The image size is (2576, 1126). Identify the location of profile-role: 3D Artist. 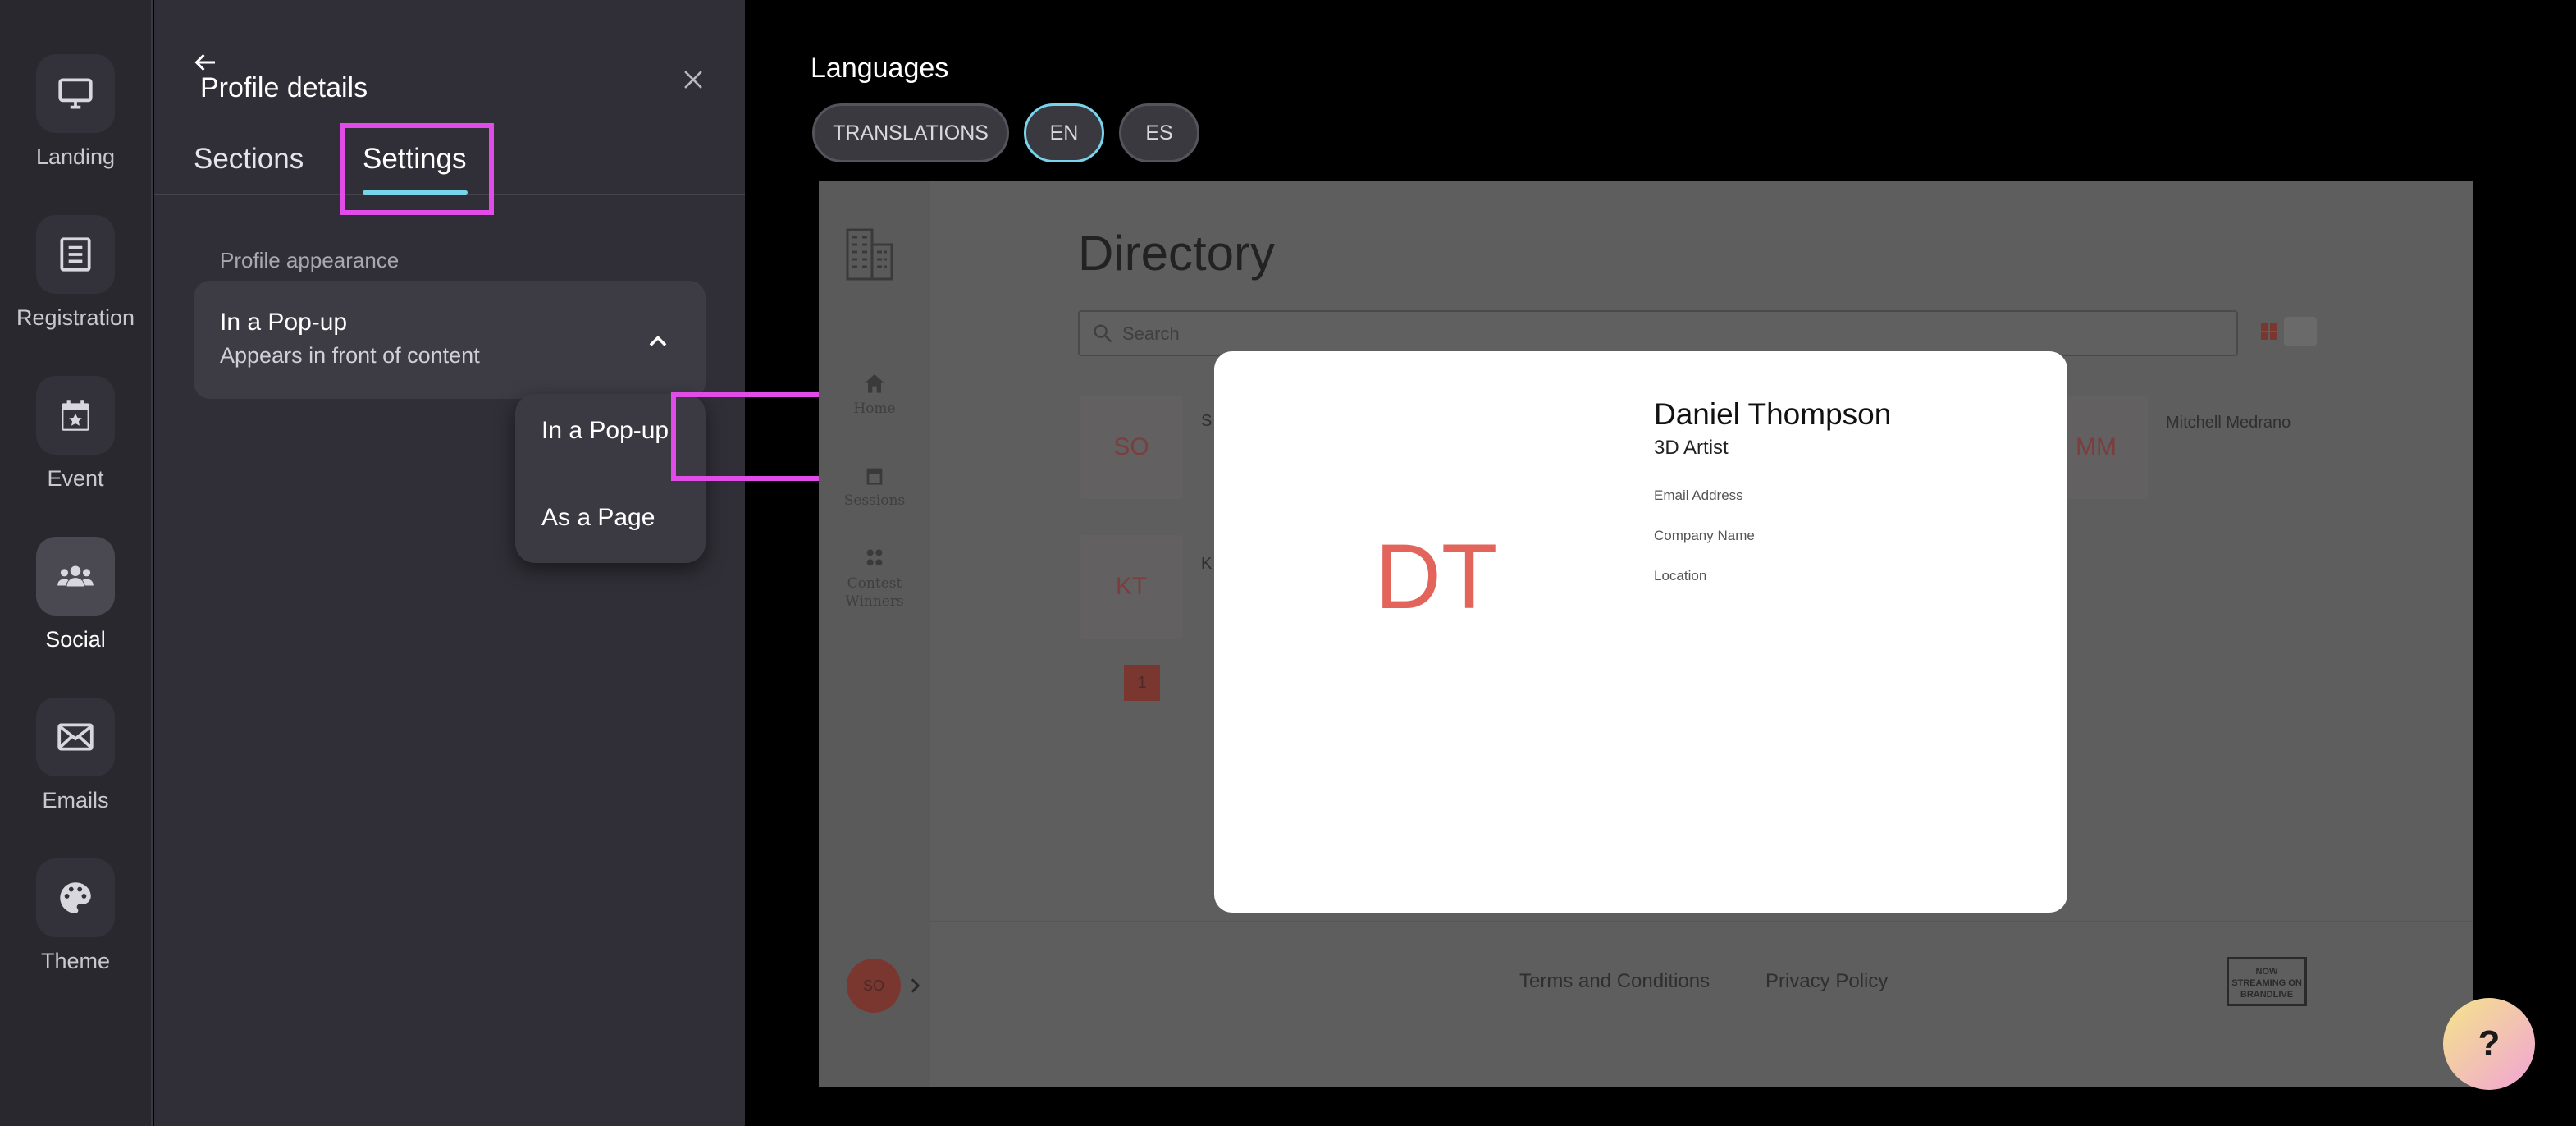
(1691, 448).